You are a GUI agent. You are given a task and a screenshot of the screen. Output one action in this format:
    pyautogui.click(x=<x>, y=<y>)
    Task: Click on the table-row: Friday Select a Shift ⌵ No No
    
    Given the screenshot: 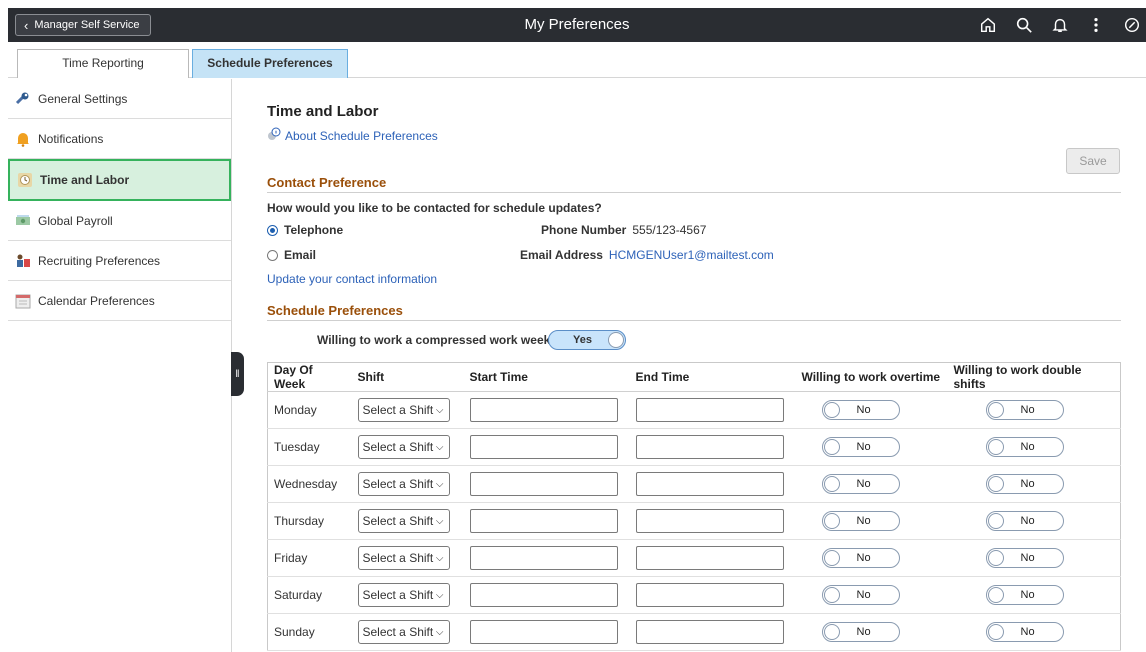 What is the action you would take?
    pyautogui.click(x=694, y=558)
    